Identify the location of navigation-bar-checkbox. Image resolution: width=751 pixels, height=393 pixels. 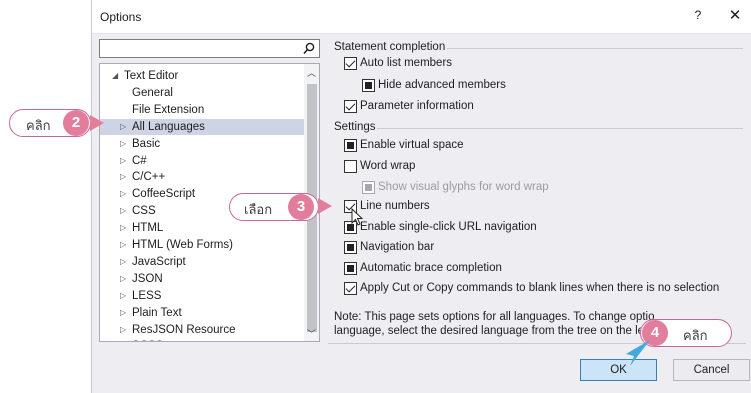
(350, 247).